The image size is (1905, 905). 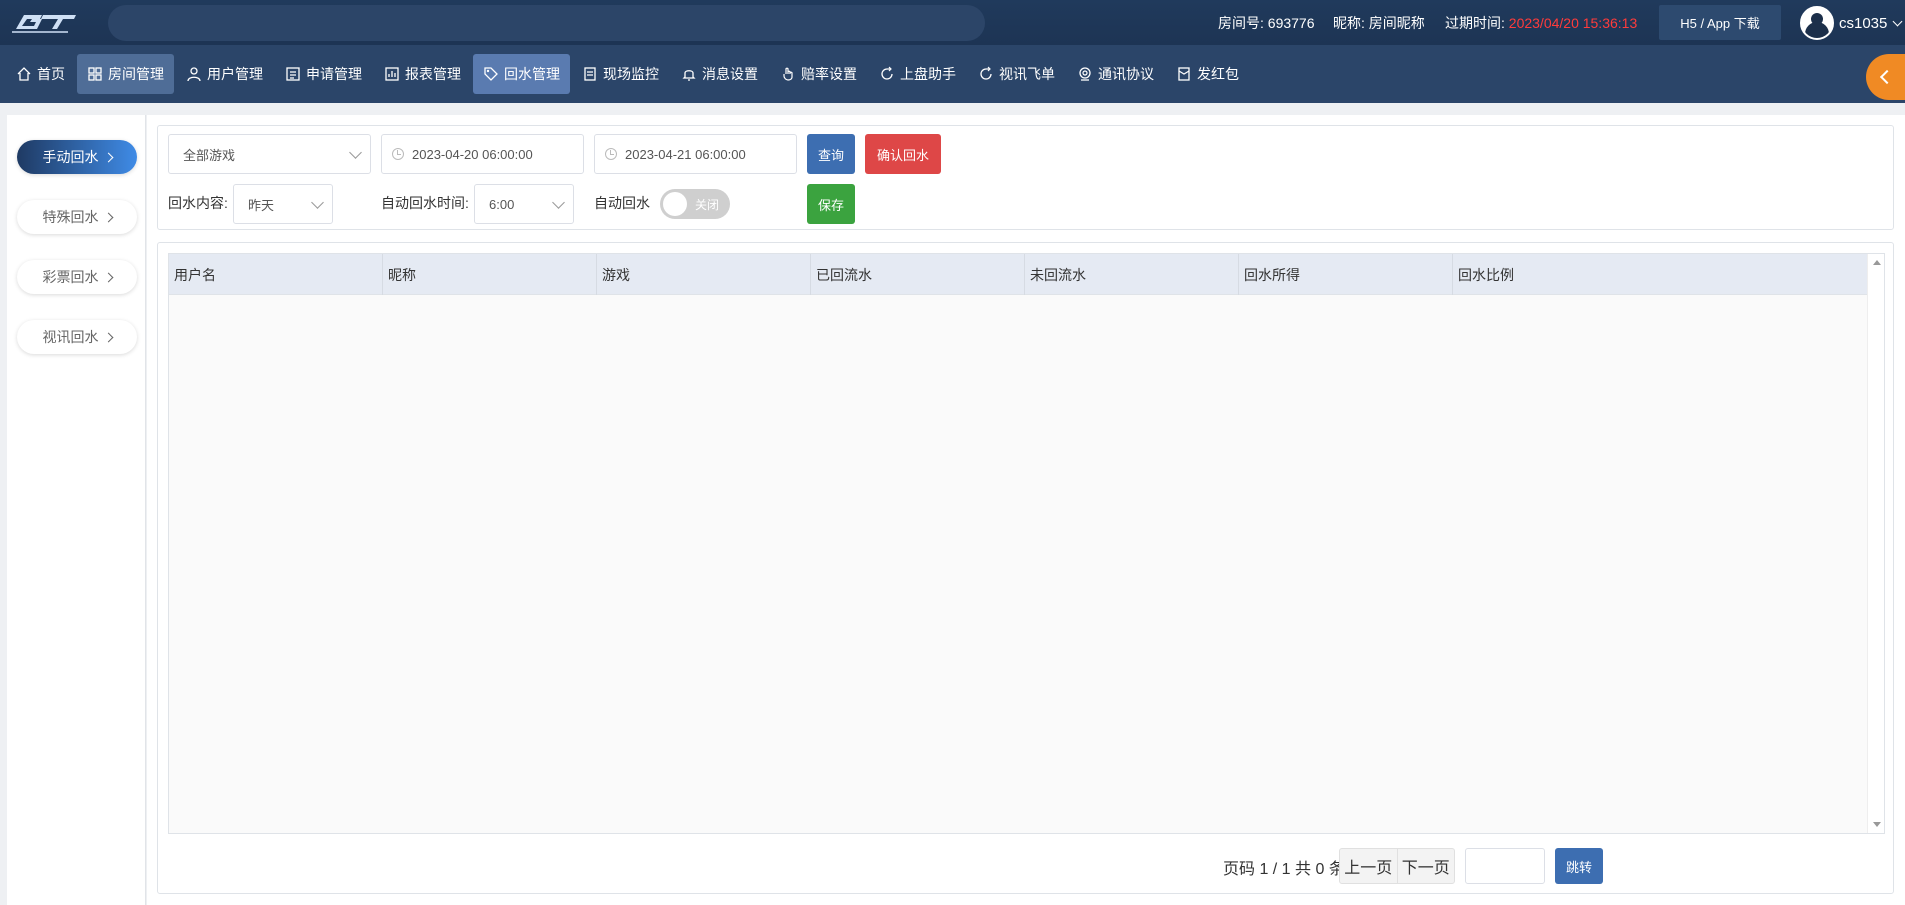 What do you see at coordinates (125, 74) in the screenshot?
I see `nav-item-room: 房间管理` at bounding box center [125, 74].